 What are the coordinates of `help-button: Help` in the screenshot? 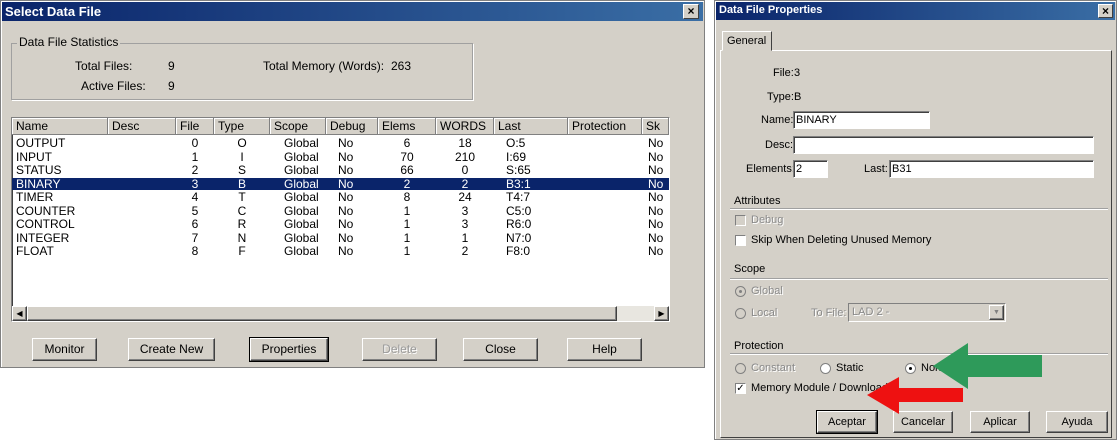 It's located at (604, 349).